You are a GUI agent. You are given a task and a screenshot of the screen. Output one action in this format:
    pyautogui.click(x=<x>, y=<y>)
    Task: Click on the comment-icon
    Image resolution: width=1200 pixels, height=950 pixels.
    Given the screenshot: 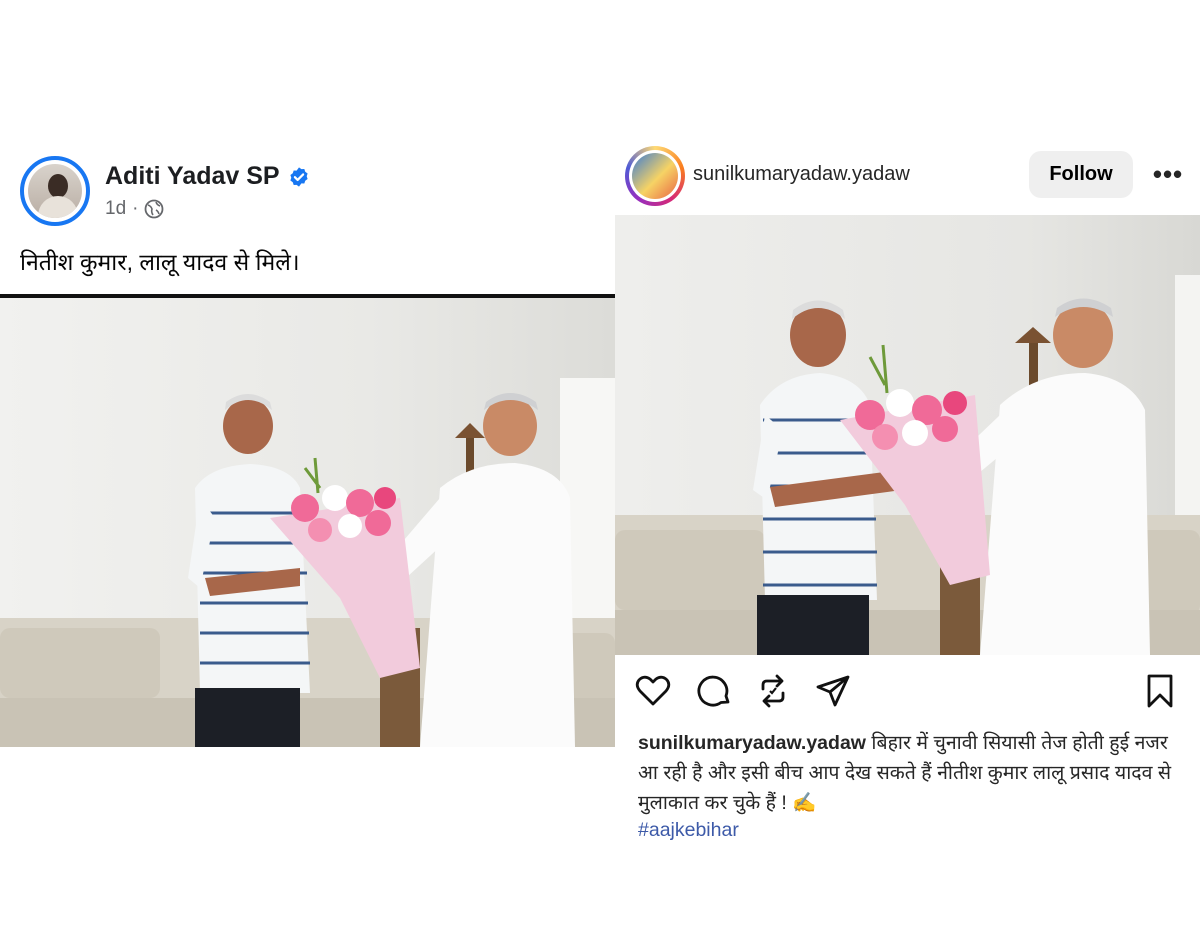 What is the action you would take?
    pyautogui.click(x=714, y=691)
    